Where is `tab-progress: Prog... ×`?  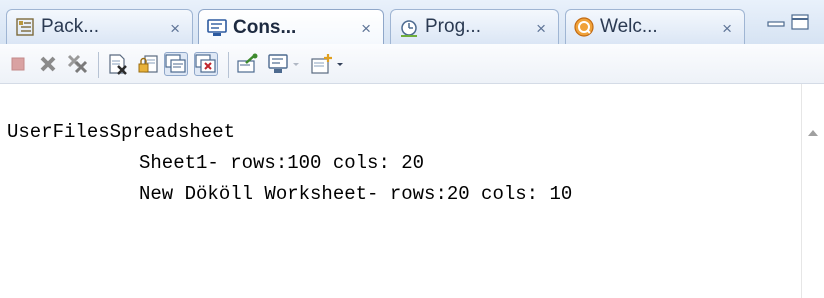 tab-progress: Prog... × is located at coordinates (474, 26).